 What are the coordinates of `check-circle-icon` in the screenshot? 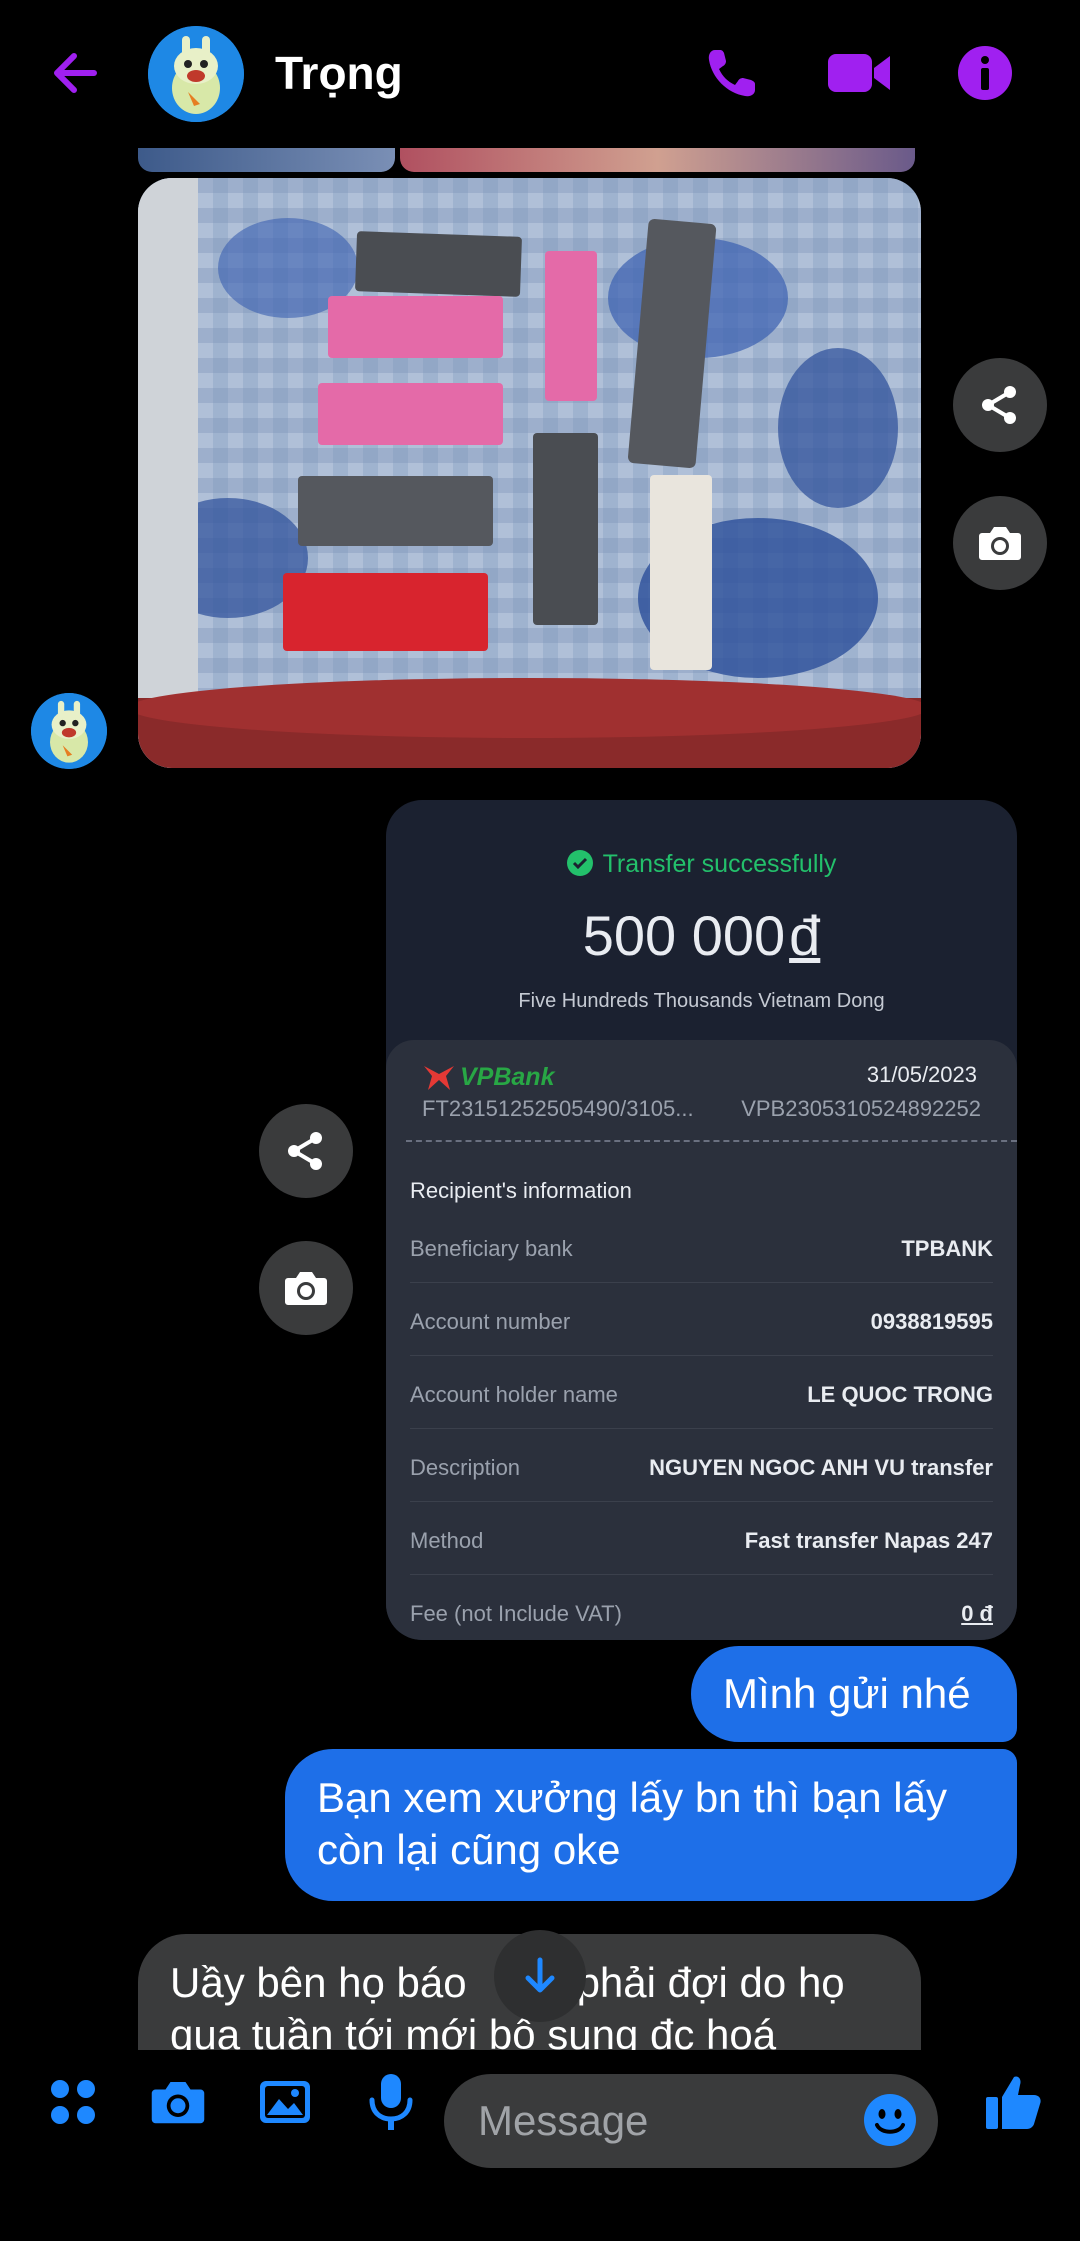 It's located at (579, 863).